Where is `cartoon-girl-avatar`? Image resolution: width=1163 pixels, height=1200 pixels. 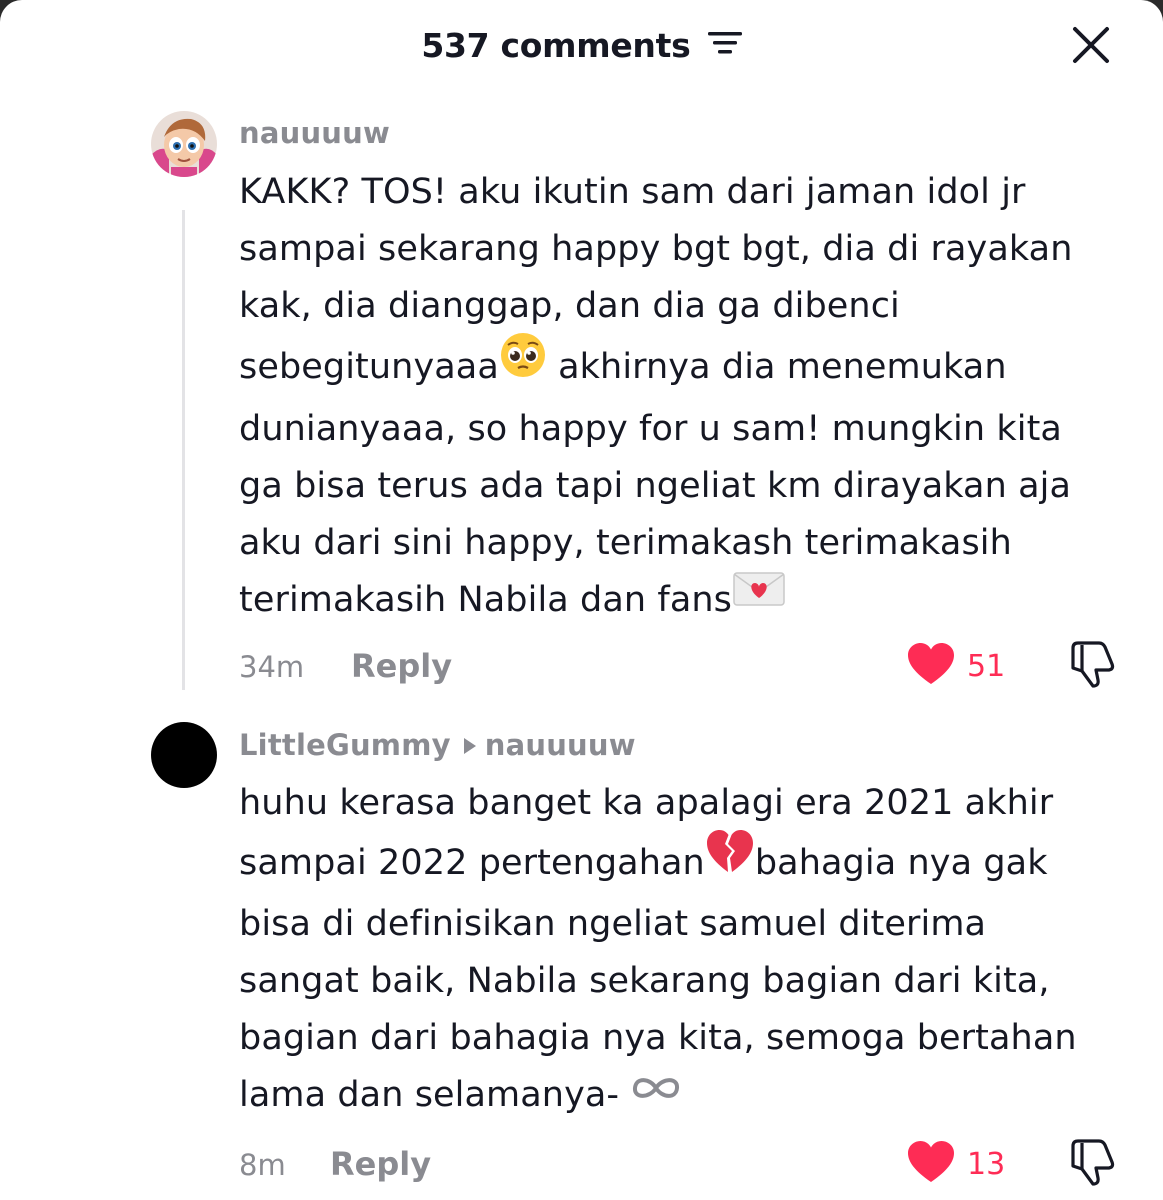
cartoon-girl-avatar is located at coordinates (184, 144).